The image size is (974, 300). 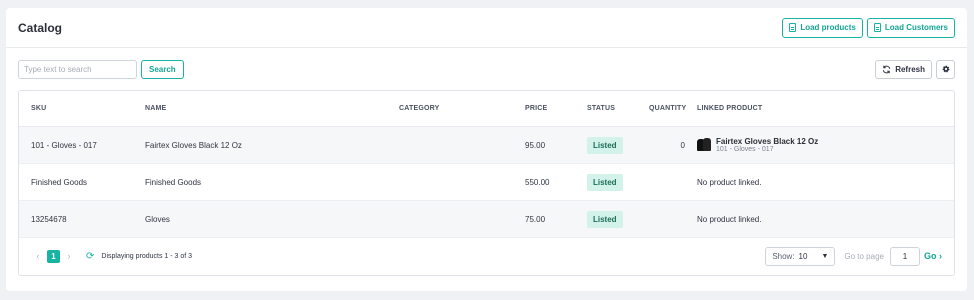 What do you see at coordinates (916, 27) in the screenshot?
I see `load-customers-label: Load Customers` at bounding box center [916, 27].